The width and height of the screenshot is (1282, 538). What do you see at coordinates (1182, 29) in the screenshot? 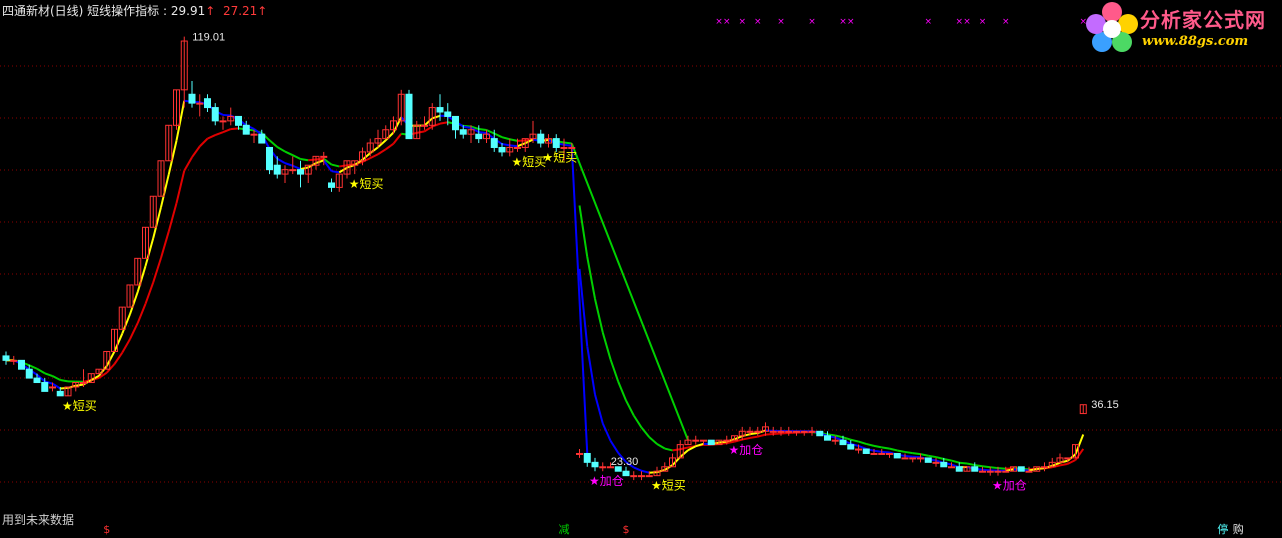
I see `watermark-logo: 分析家公式网 www.88gs.com` at bounding box center [1182, 29].